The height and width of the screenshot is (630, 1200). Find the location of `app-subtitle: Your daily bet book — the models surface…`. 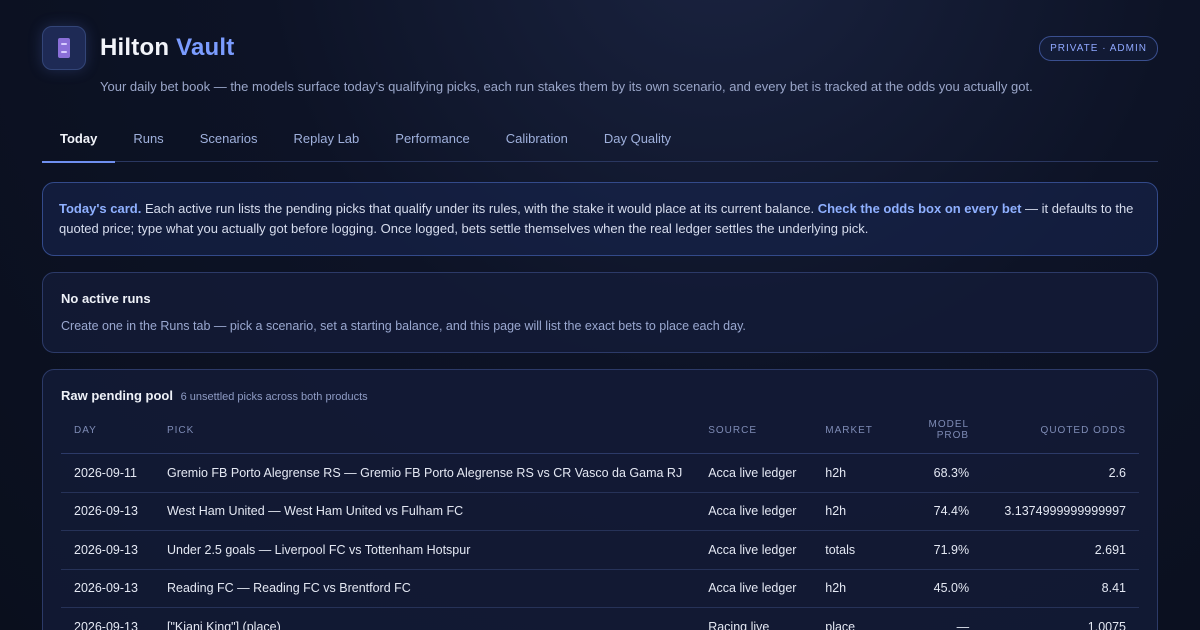

app-subtitle: Your daily bet book — the models surface… is located at coordinates (566, 86).